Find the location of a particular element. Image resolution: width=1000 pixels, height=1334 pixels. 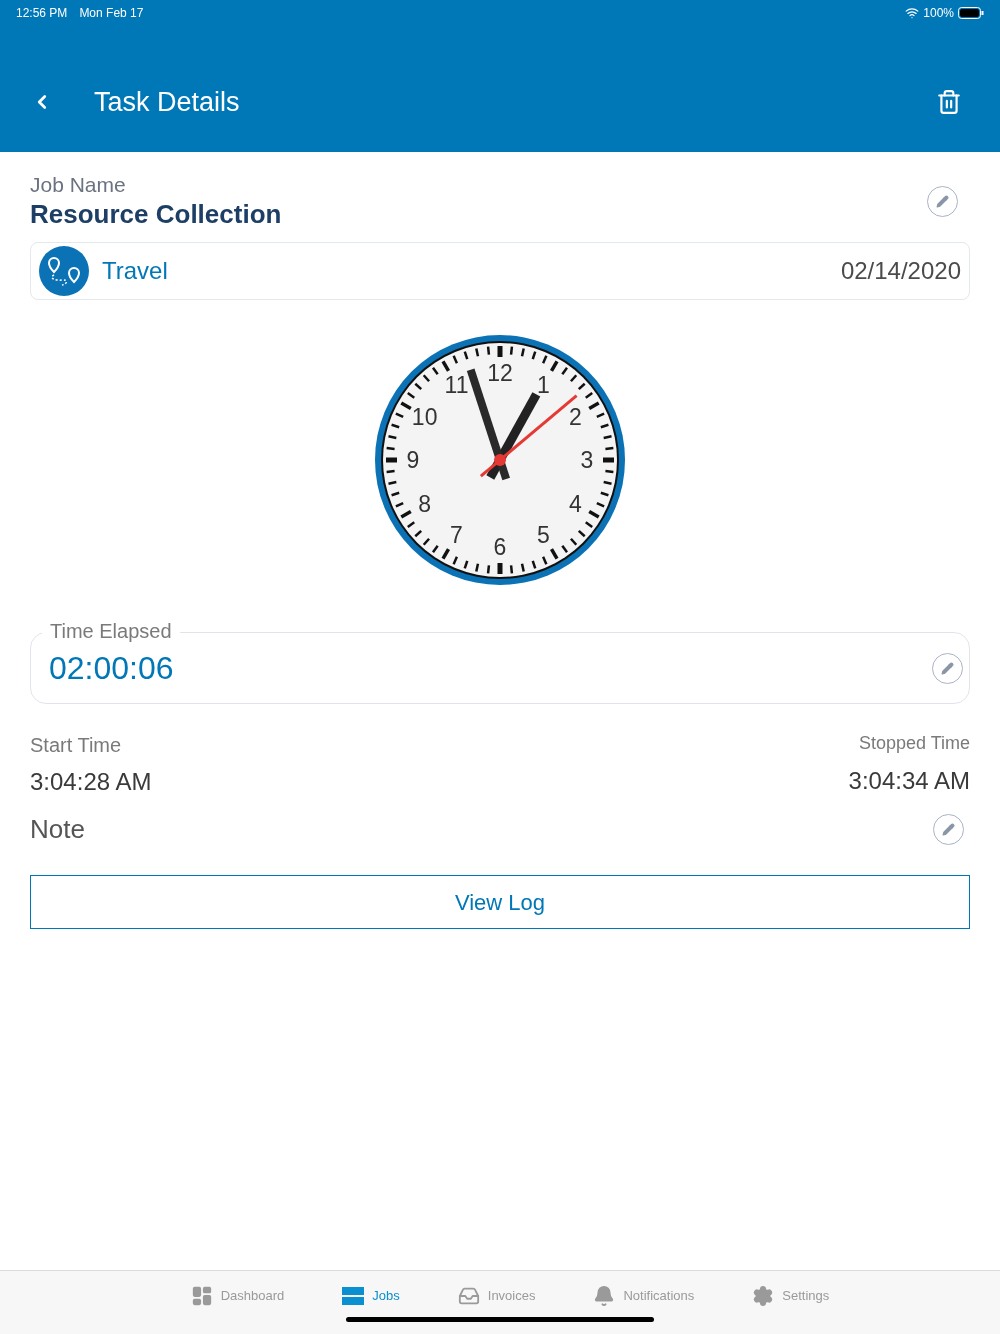

view-log-button: View Log is located at coordinates (500, 902).